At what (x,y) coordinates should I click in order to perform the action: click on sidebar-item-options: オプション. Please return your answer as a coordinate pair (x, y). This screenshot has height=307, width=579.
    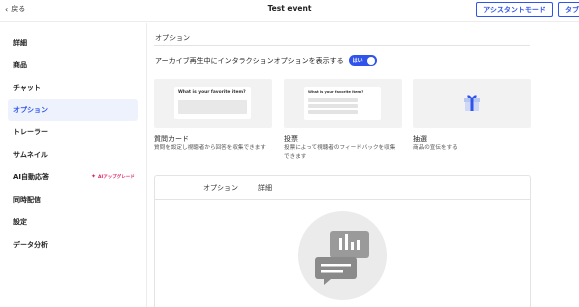
    Looking at the image, I should click on (73, 110).